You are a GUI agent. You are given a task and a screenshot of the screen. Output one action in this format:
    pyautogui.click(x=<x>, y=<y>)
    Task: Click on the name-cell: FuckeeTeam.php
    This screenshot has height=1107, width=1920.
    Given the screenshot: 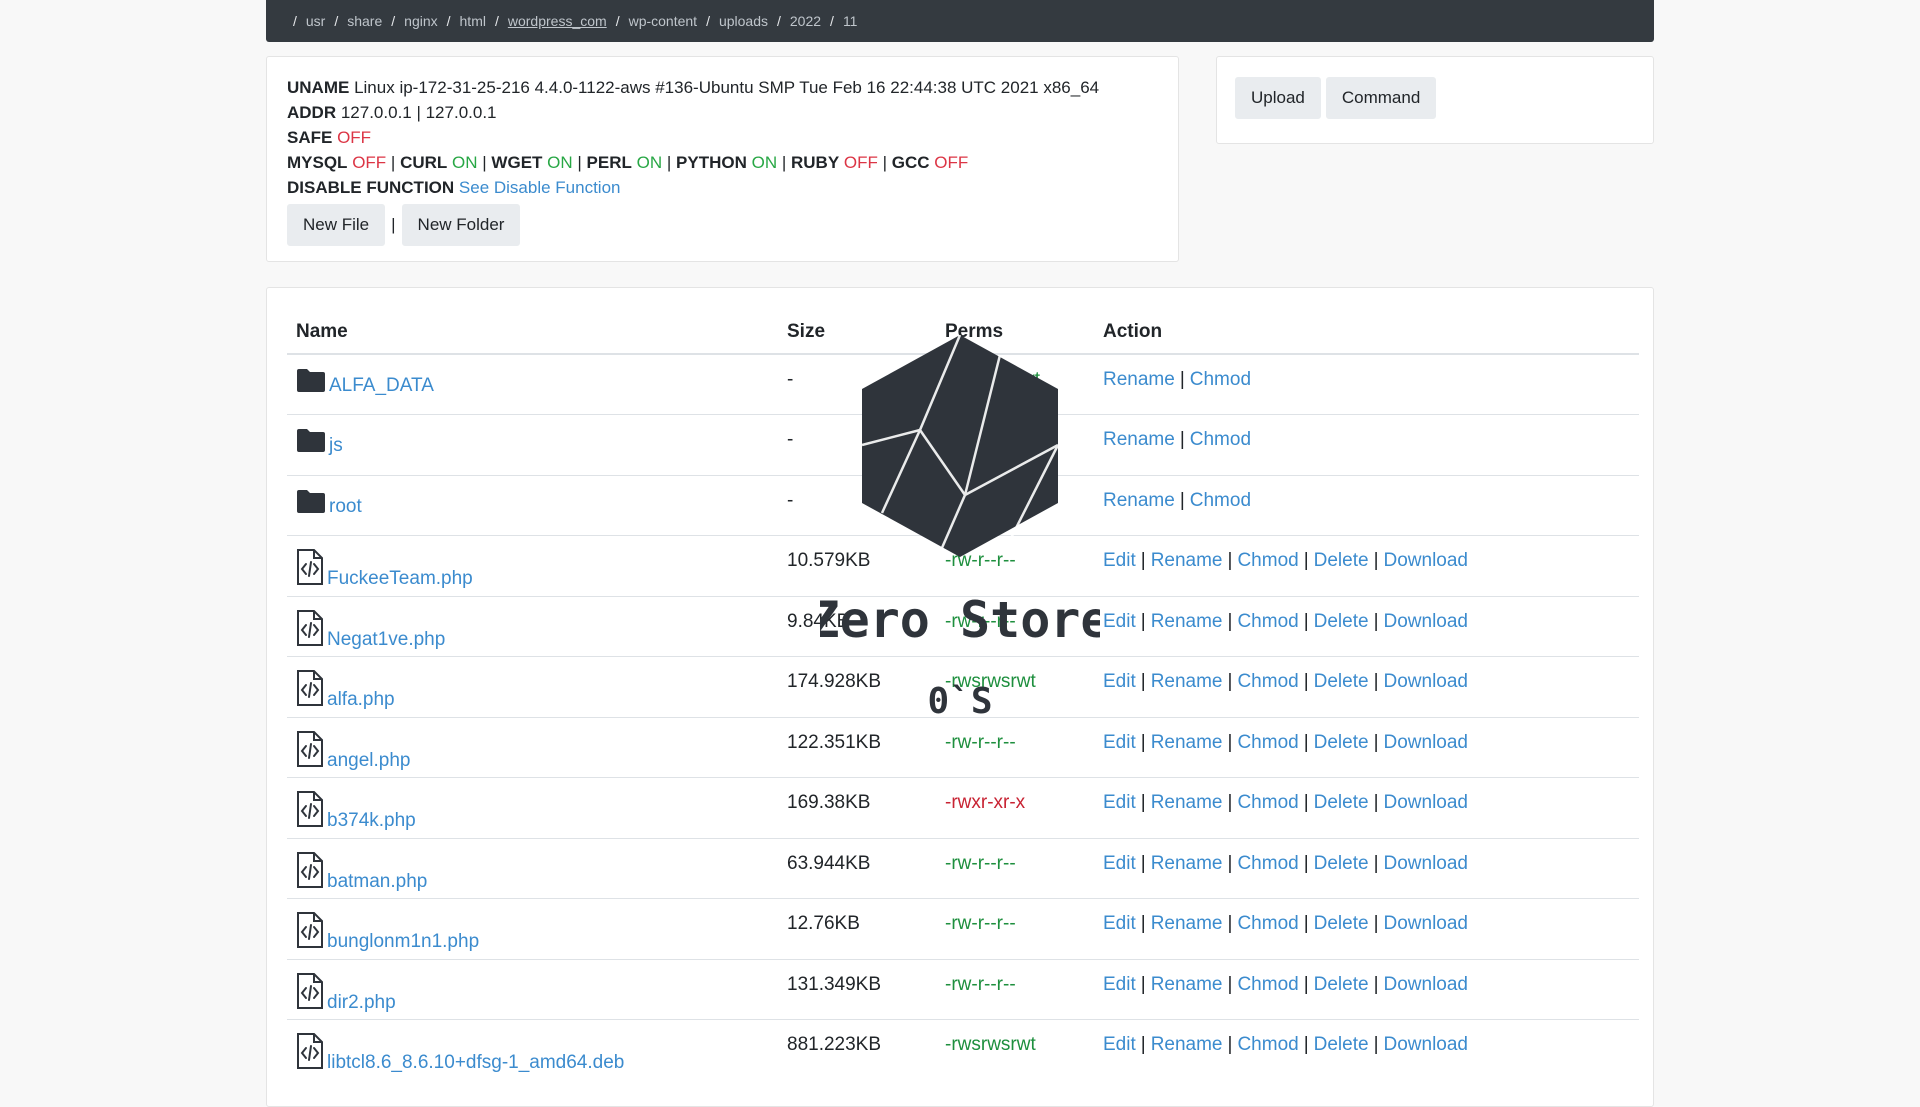 What is the action you would take?
    pyautogui.click(x=532, y=565)
    